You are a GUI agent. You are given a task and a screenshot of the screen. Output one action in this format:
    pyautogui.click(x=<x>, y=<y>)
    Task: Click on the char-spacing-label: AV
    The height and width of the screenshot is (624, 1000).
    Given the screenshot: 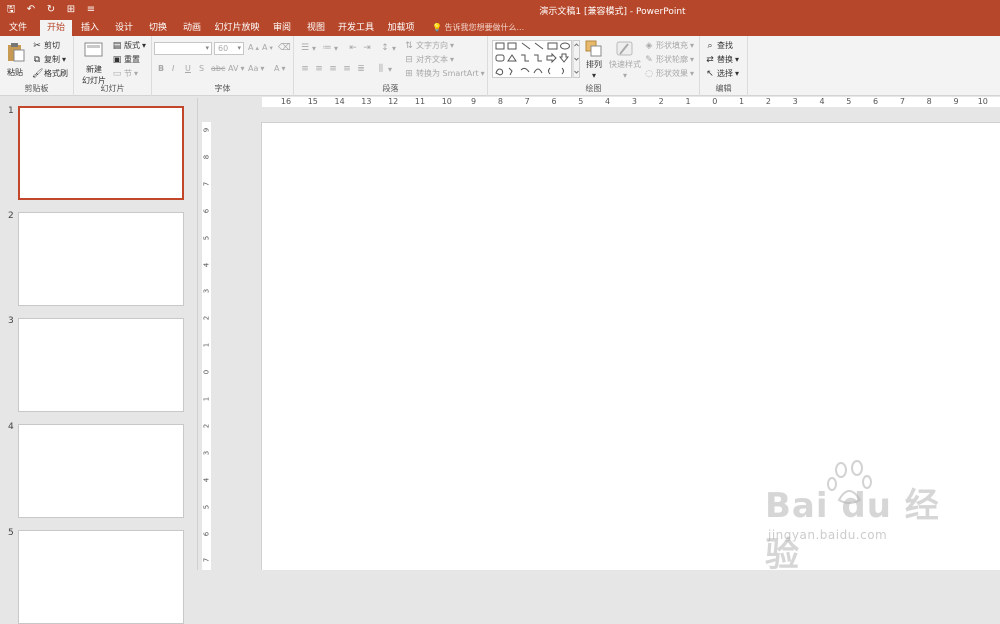 What is the action you would take?
    pyautogui.click(x=233, y=68)
    